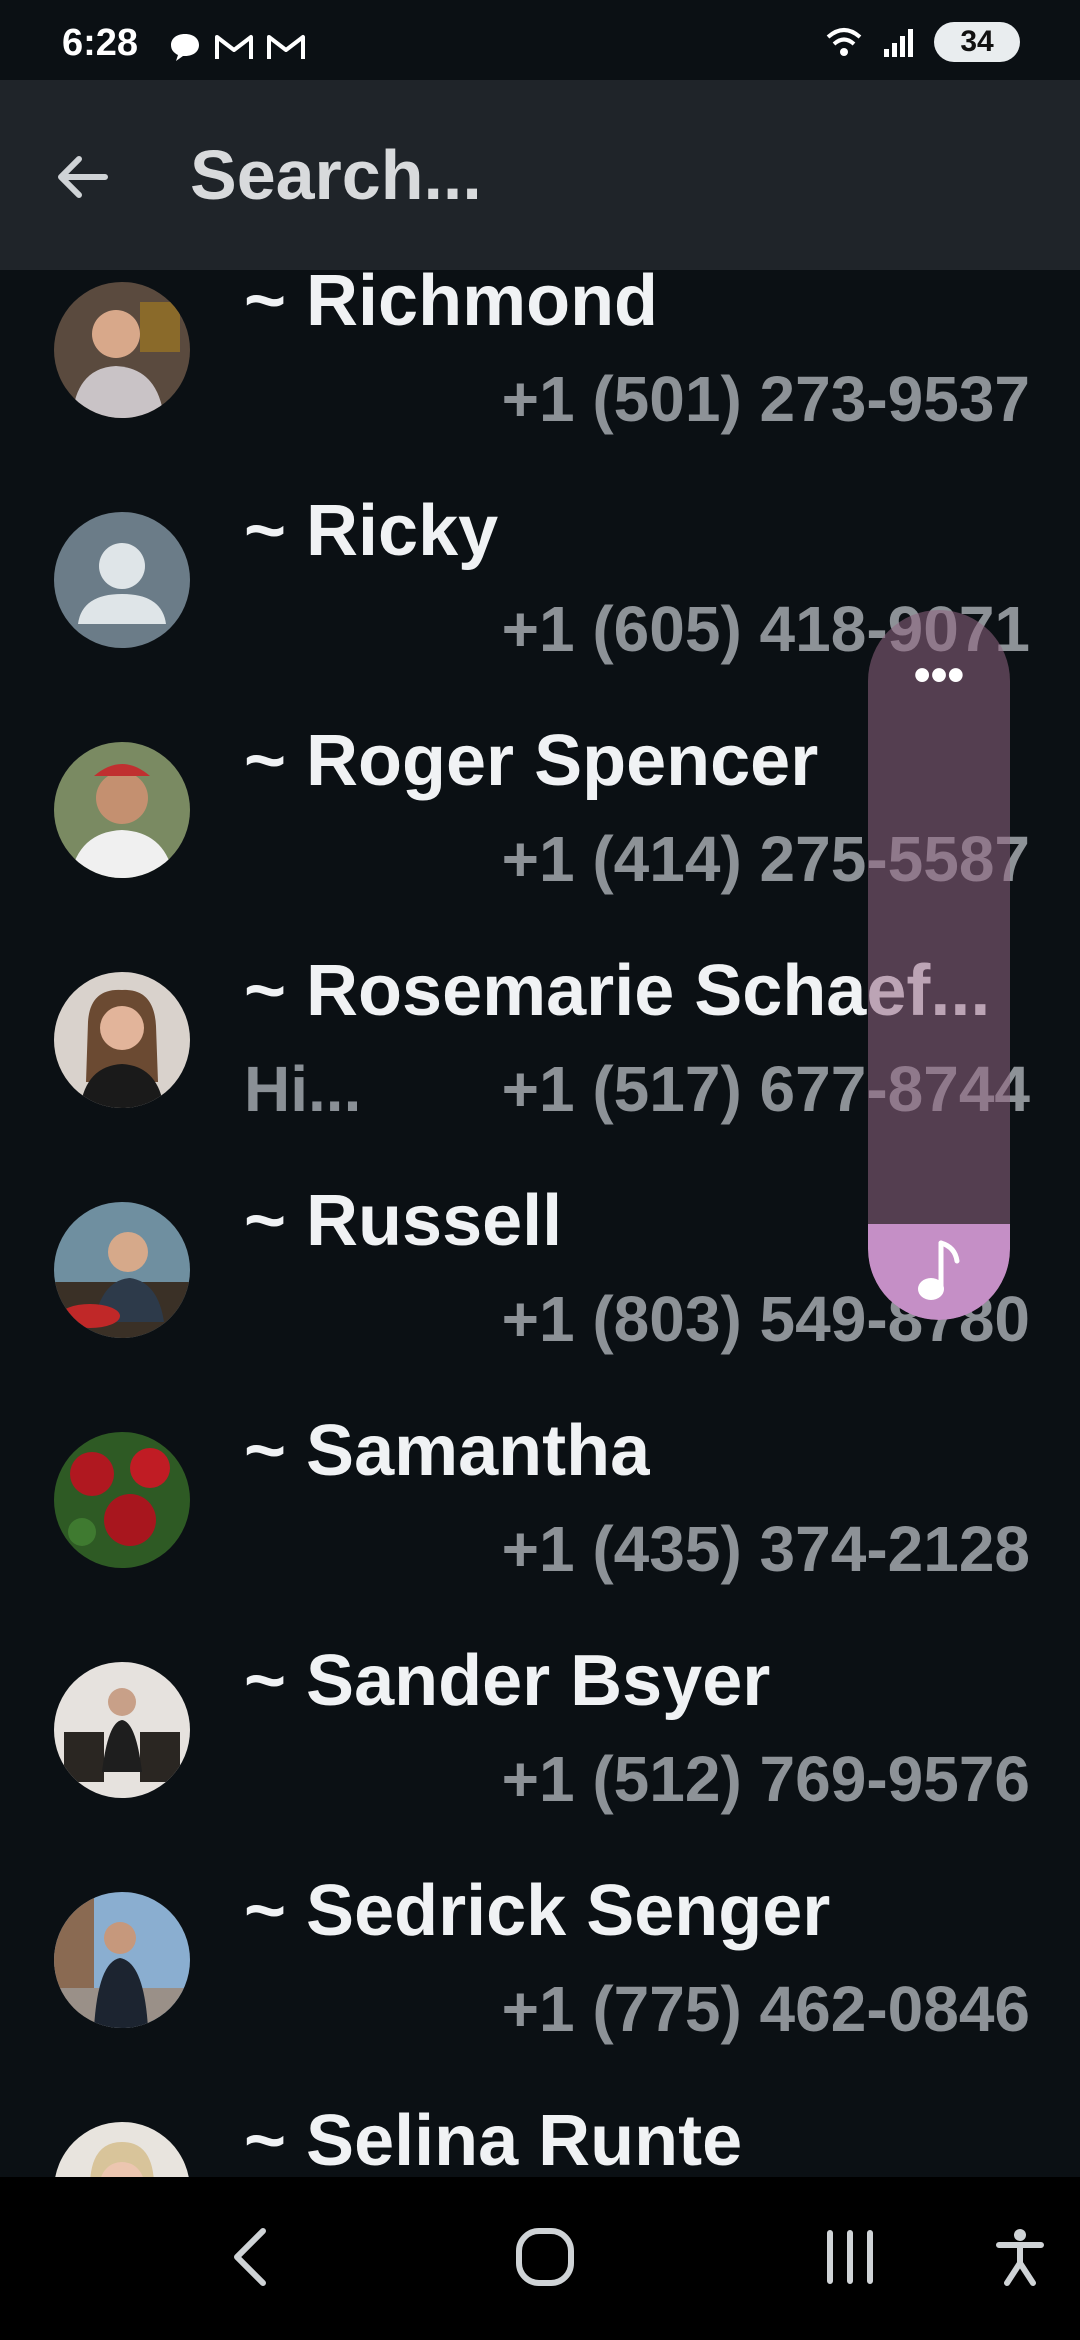 This screenshot has height=2340, width=1080. I want to click on status-bar: 6:28 34, so click(540, 40).